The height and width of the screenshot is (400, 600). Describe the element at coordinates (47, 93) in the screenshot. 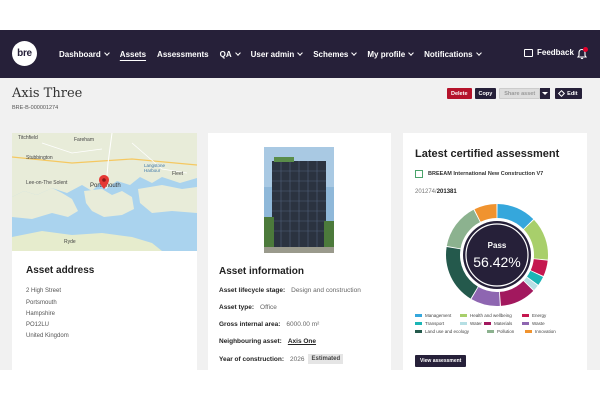

I see `page-title: Axis Three` at that location.